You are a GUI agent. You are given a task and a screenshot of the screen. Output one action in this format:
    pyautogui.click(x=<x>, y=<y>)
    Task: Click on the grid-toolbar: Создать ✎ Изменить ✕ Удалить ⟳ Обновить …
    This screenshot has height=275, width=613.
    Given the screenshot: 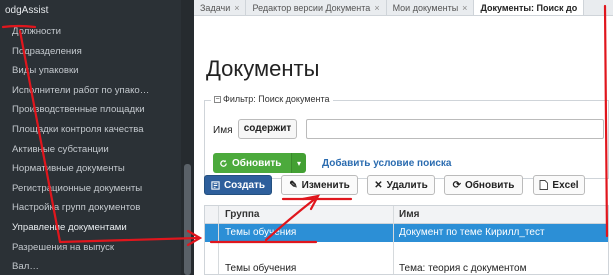 What is the action you would take?
    pyautogui.click(x=406, y=185)
    